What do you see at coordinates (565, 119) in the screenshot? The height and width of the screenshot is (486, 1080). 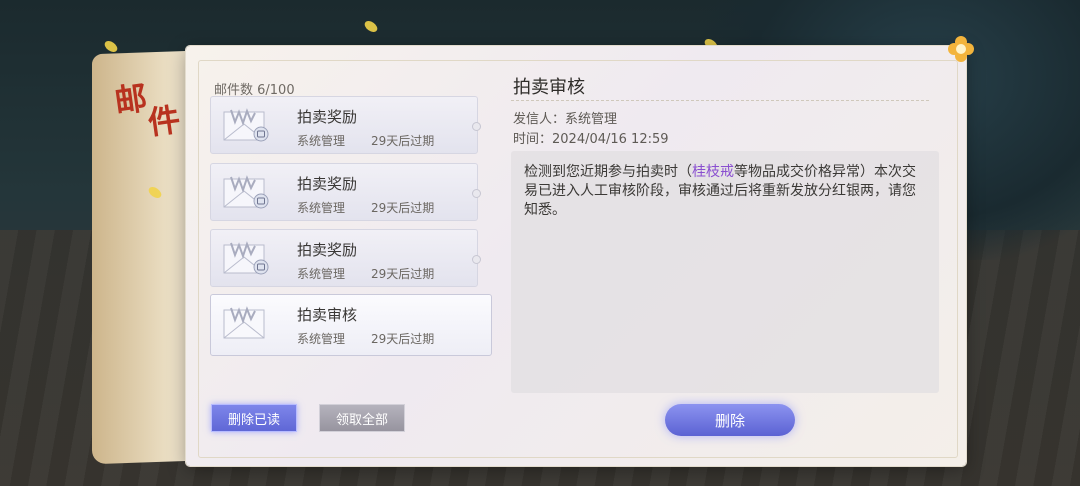 I see `mail-detail-sender: 发信人：系统管理` at bounding box center [565, 119].